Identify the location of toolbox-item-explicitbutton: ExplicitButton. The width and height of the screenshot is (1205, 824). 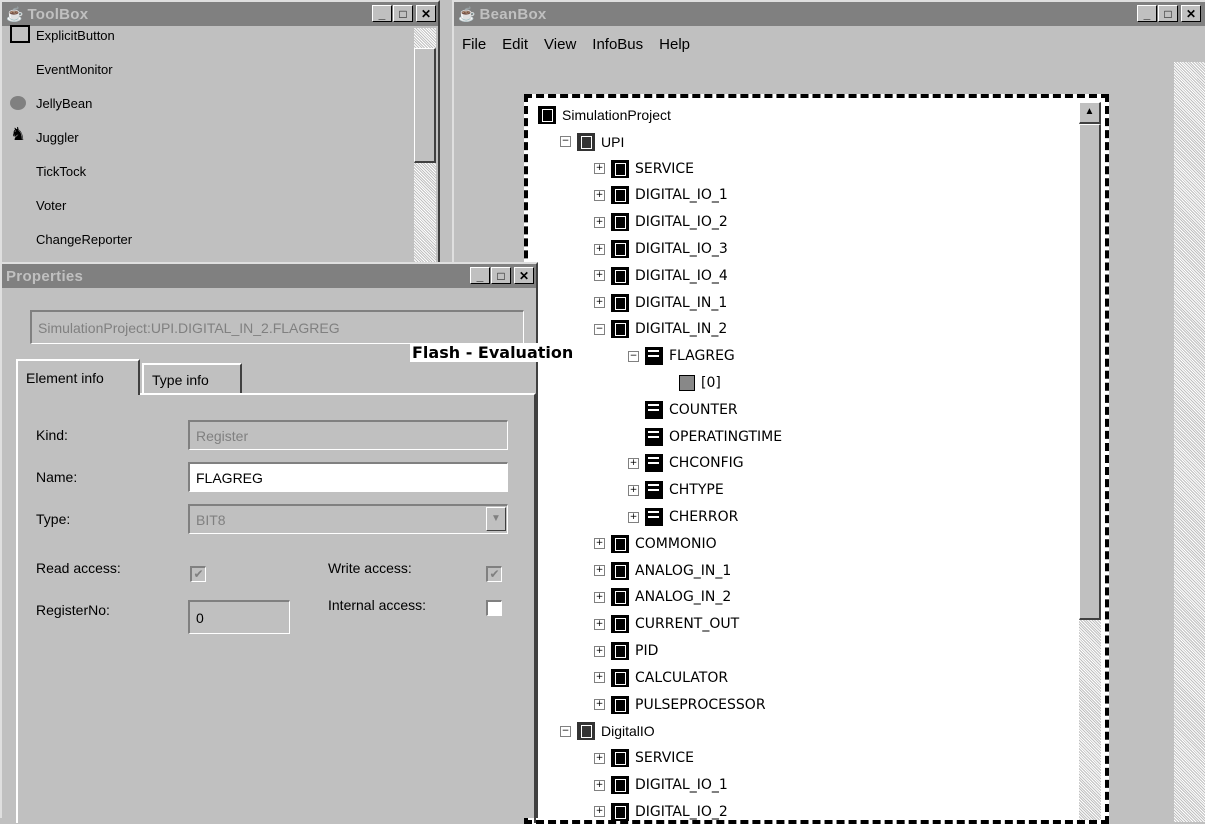
(207, 35).